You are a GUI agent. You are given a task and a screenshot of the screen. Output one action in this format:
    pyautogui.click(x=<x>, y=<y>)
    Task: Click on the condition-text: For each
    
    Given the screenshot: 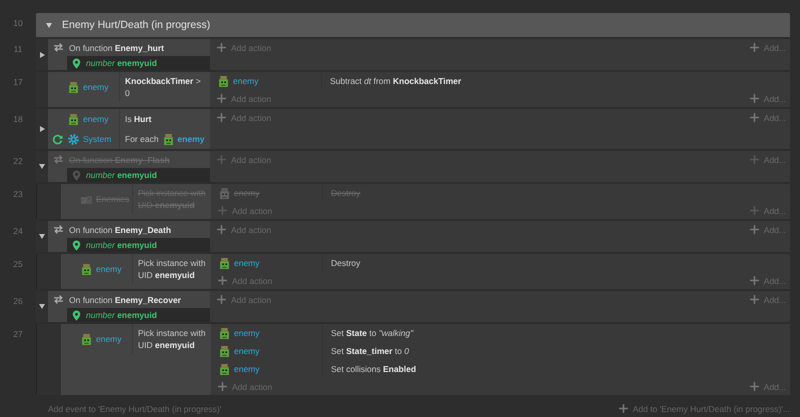 What is the action you would take?
    pyautogui.click(x=142, y=139)
    